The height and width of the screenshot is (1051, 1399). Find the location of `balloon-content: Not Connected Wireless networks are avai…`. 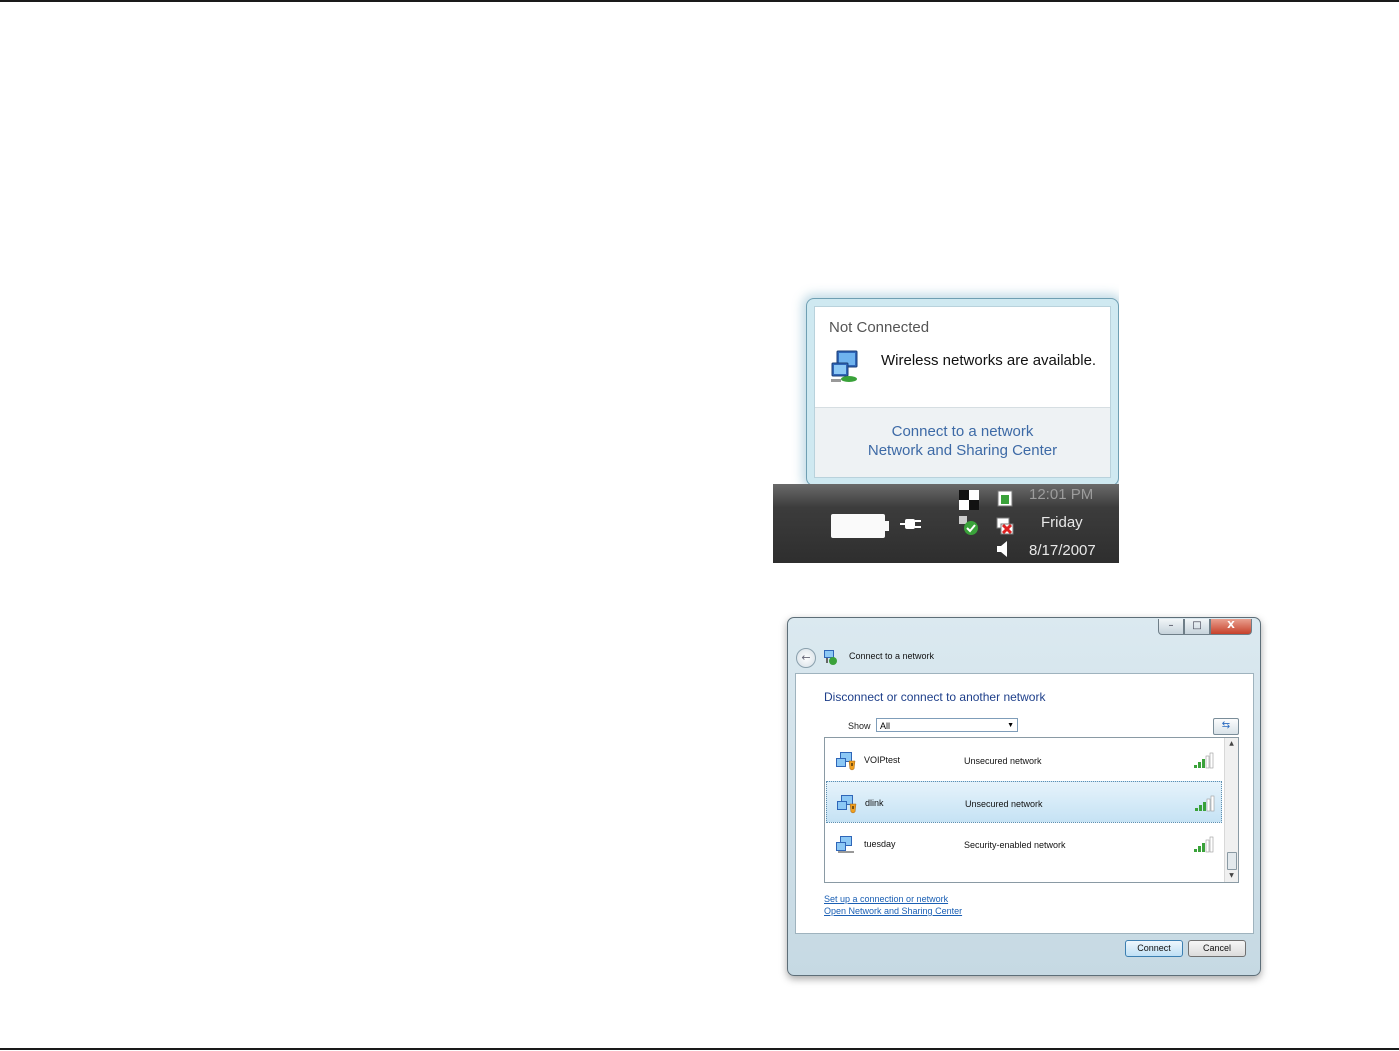

balloon-content: Not Connected Wireless networks are avai… is located at coordinates (962, 392).